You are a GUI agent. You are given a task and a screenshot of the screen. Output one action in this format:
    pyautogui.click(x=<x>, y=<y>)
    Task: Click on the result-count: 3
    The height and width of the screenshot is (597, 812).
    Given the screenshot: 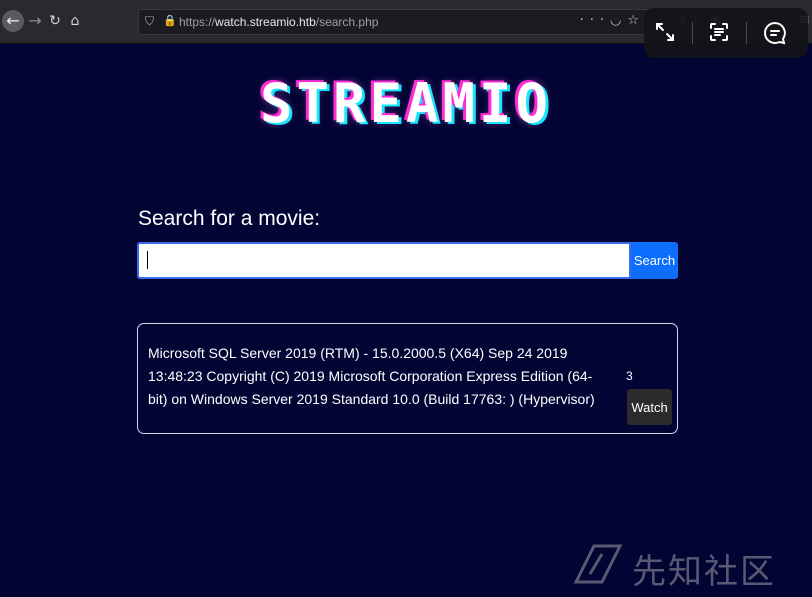 What is the action you would take?
    pyautogui.click(x=629, y=376)
    